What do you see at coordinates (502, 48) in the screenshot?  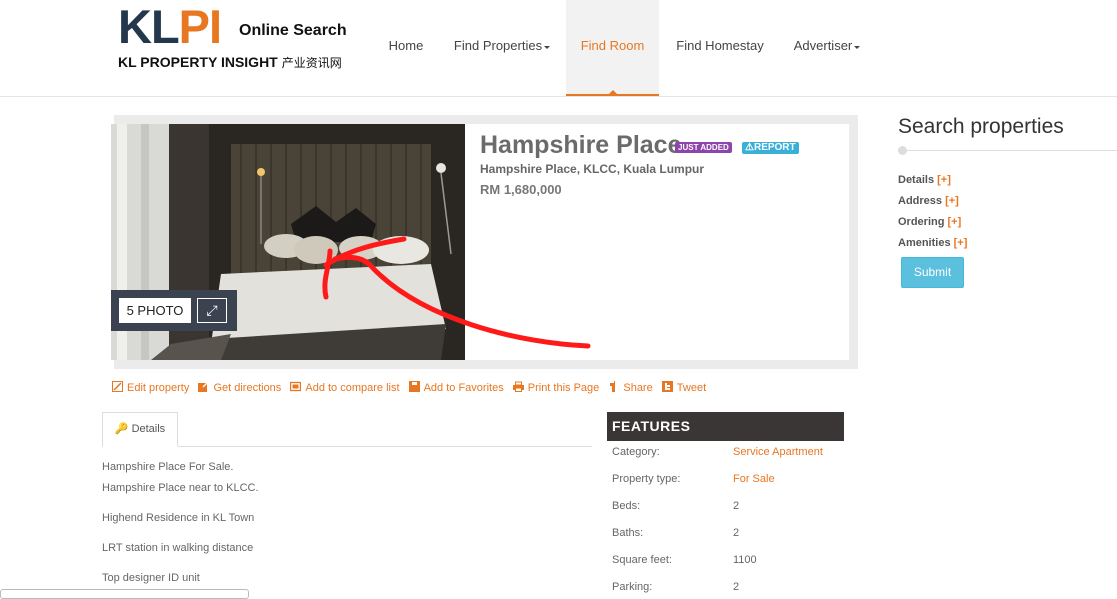 I see `nav-find-properties: Find Properties` at bounding box center [502, 48].